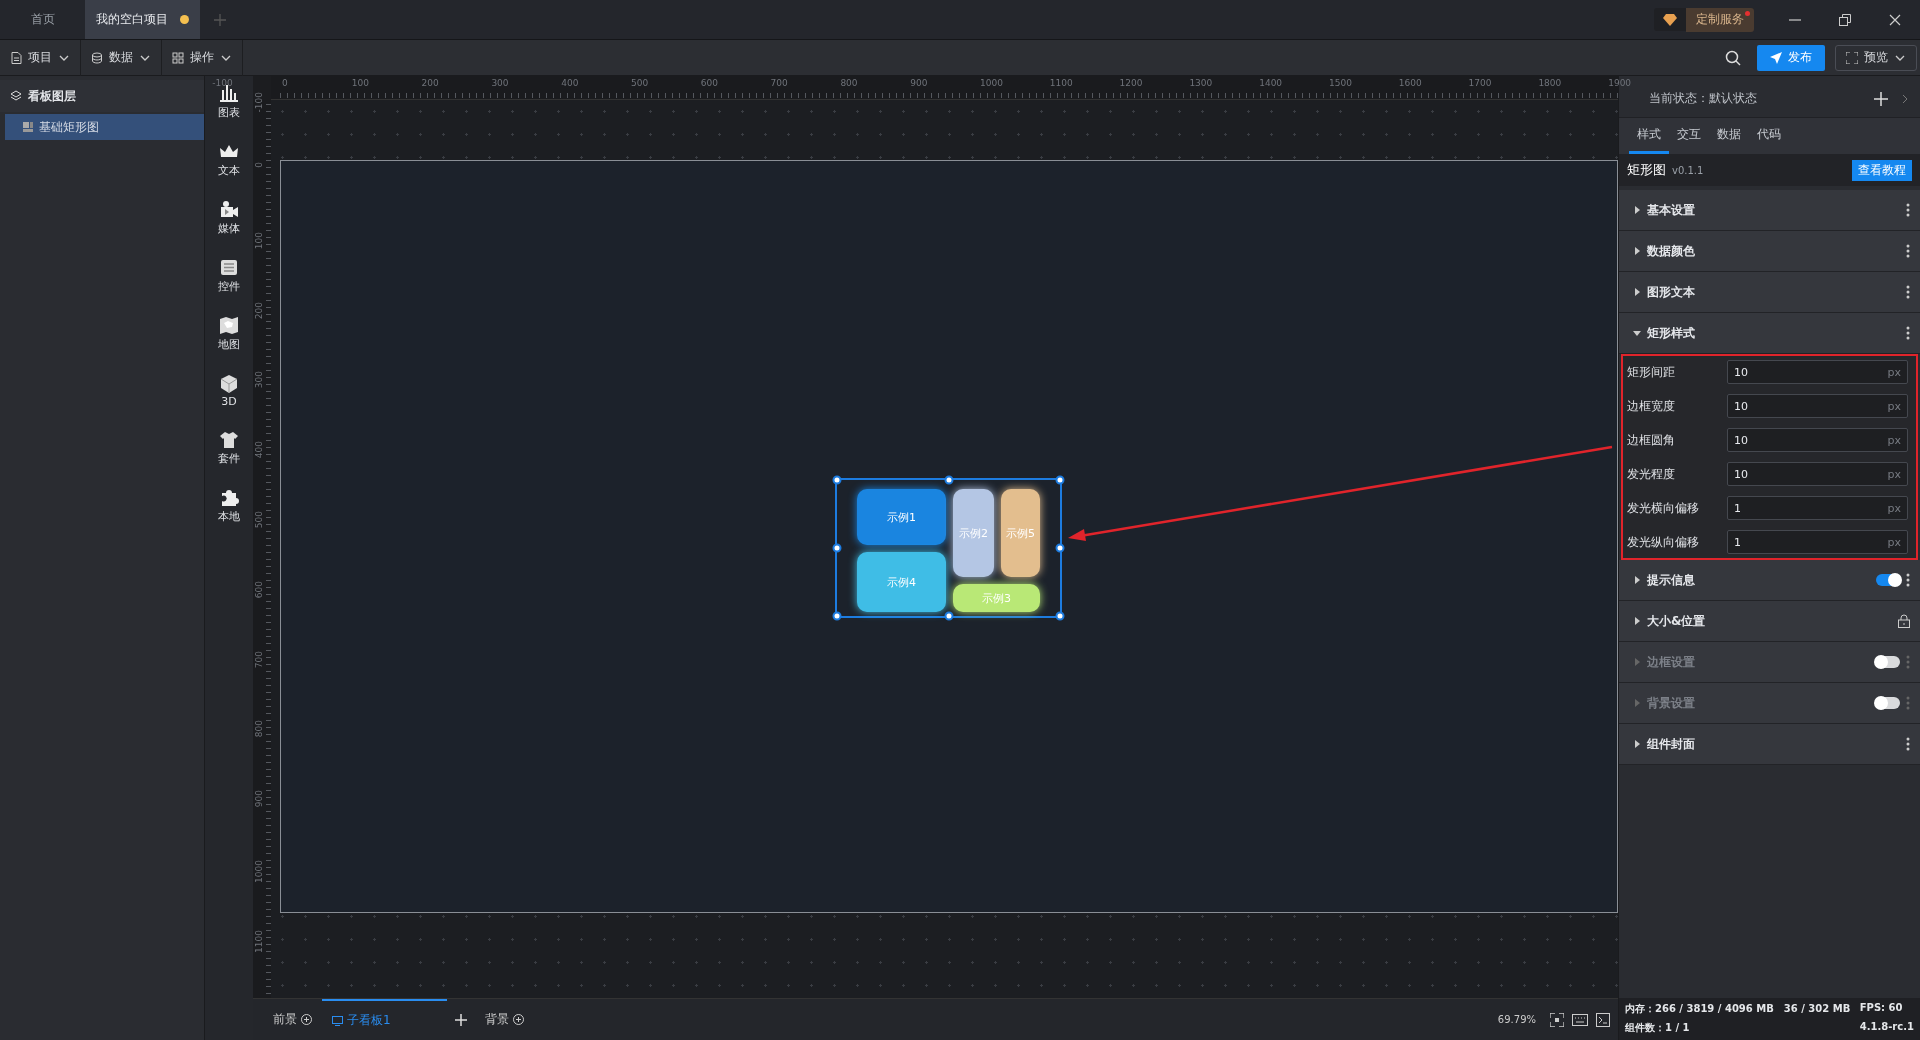 The height and width of the screenshot is (1040, 1920). Describe the element at coordinates (292, 1019) in the screenshot. I see `board-tab: 前景` at that location.